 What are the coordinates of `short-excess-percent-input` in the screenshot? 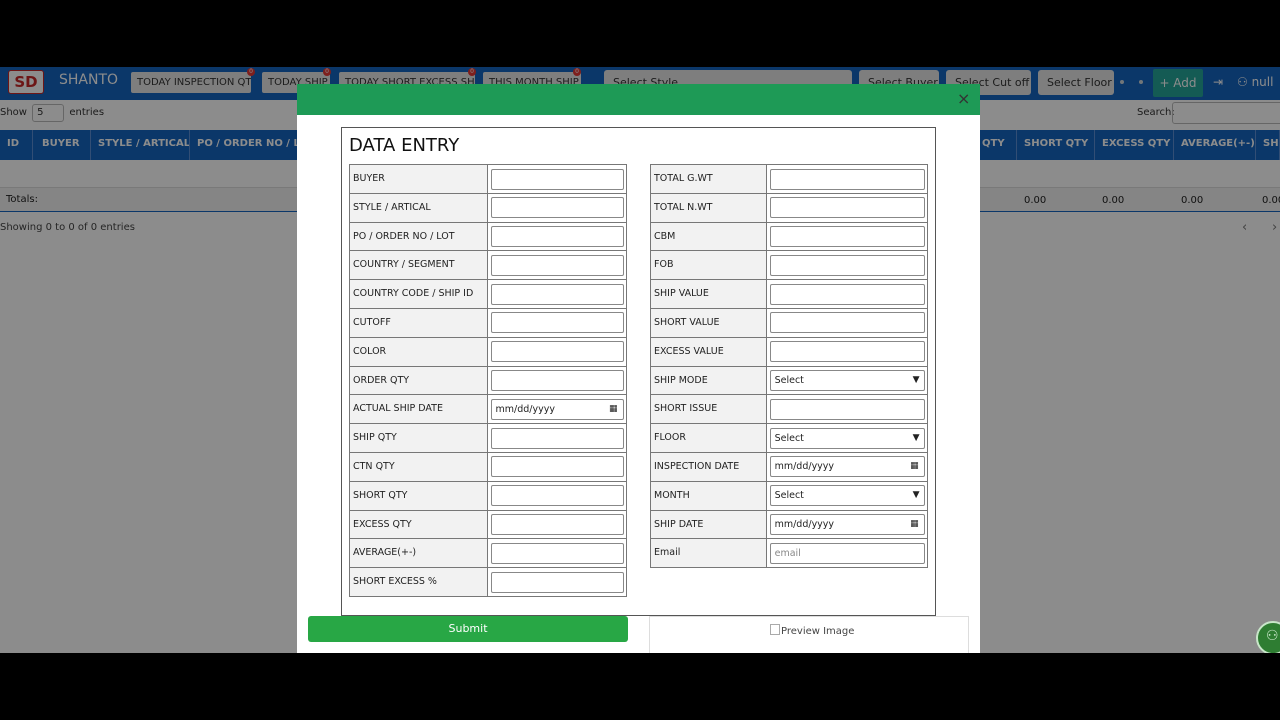 It's located at (557, 582).